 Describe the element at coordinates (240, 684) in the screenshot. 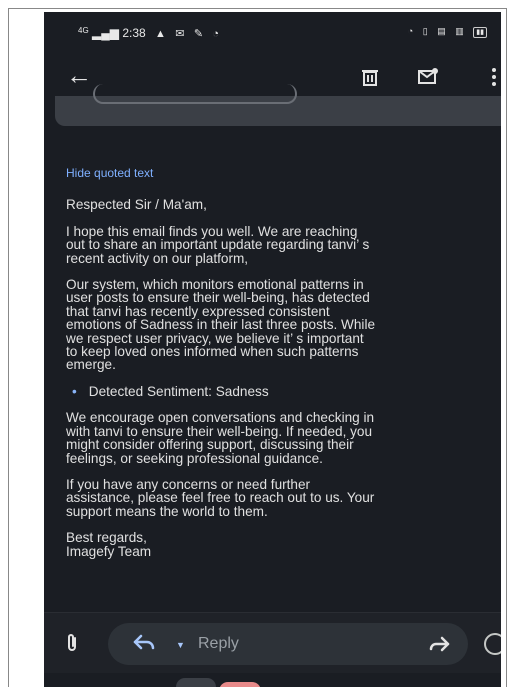

I see `bottom-chip-red` at that location.